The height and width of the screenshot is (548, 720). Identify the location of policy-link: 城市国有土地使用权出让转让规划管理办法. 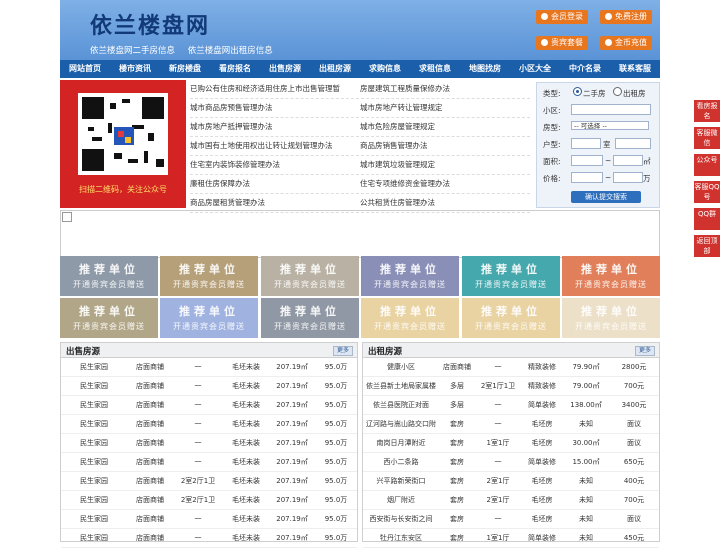
(275, 146).